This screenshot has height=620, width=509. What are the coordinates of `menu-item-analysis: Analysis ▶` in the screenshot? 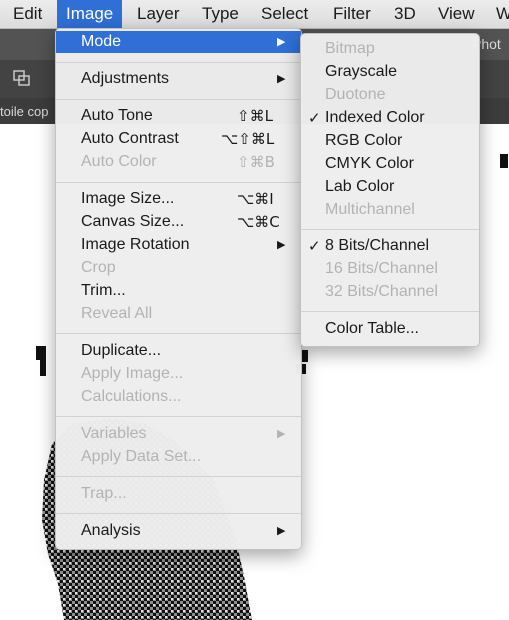 It's located at (178, 531).